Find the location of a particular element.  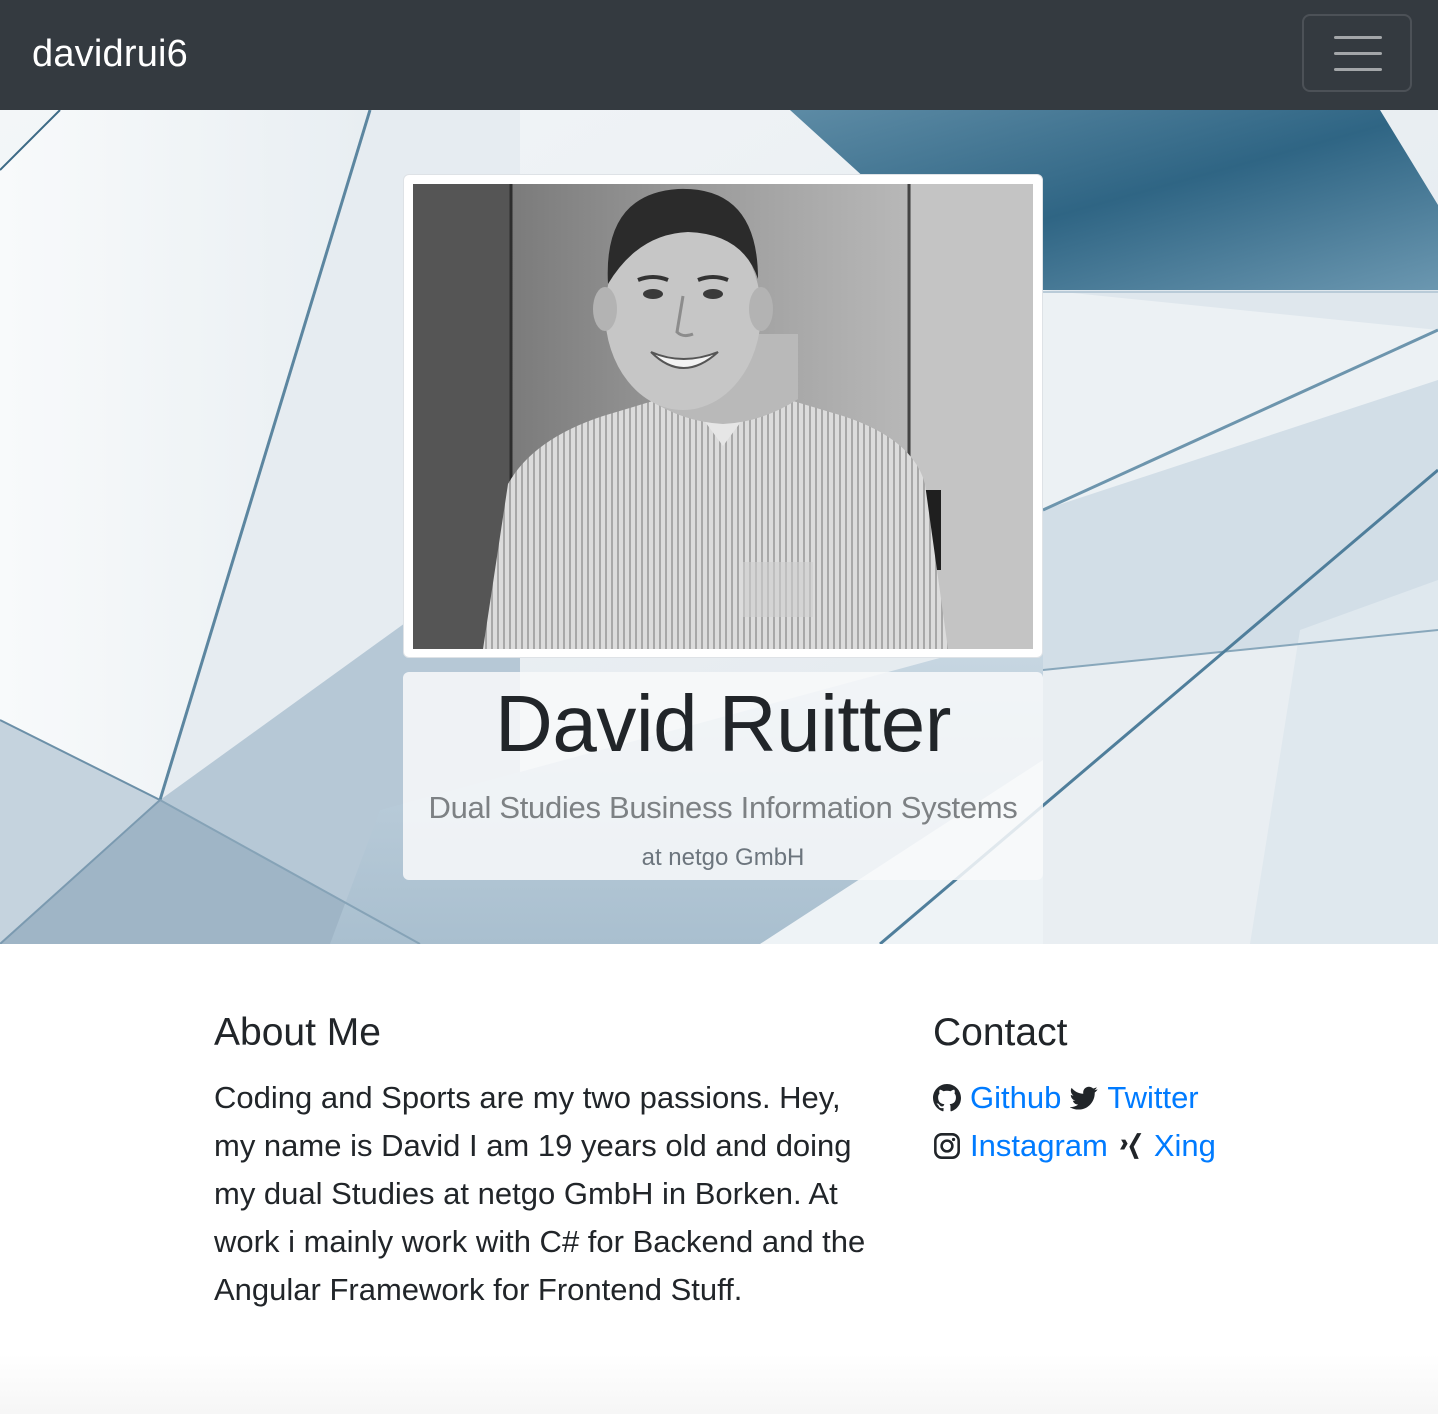

contact-row: Instagram Xing is located at coordinates (1079, 1146).